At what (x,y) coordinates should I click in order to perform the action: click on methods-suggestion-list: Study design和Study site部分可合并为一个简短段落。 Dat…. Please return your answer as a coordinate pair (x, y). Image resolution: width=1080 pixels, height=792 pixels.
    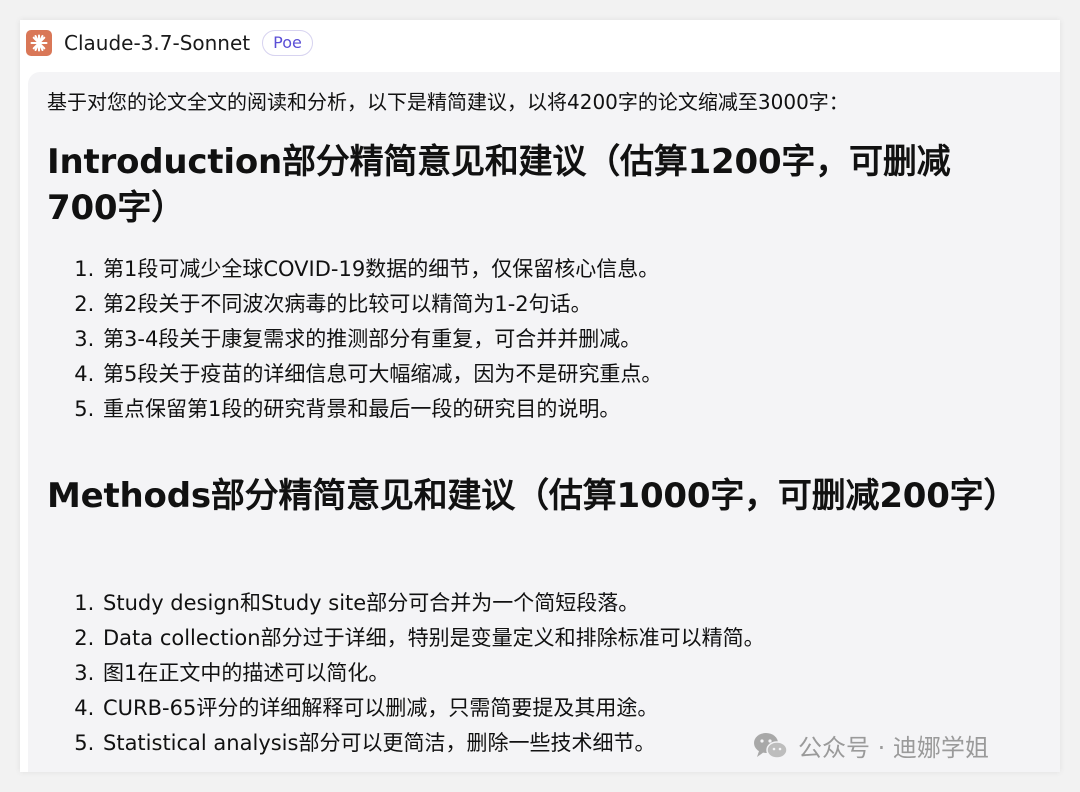
    Looking at the image, I should click on (406, 673).